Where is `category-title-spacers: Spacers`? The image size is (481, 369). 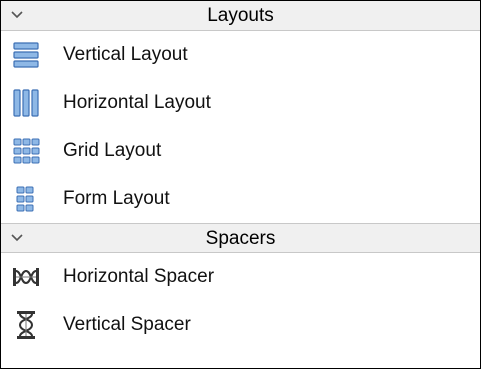
category-title-spacers: Spacers is located at coordinates (240, 238).